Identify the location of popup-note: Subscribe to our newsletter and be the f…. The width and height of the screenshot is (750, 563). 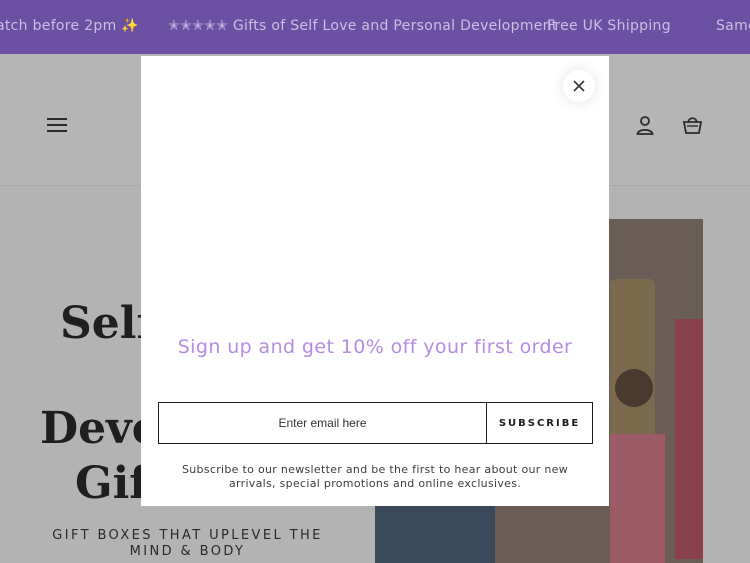
(374, 476).